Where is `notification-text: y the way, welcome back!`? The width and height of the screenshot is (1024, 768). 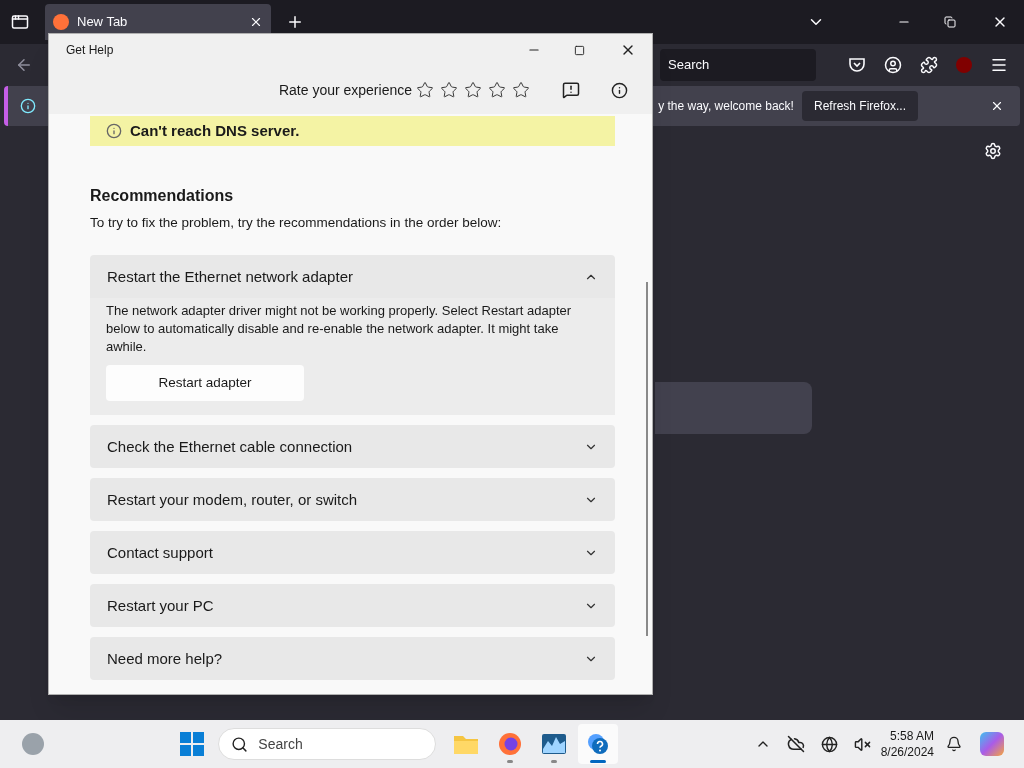
notification-text: y the way, welcome back! is located at coordinates (726, 106).